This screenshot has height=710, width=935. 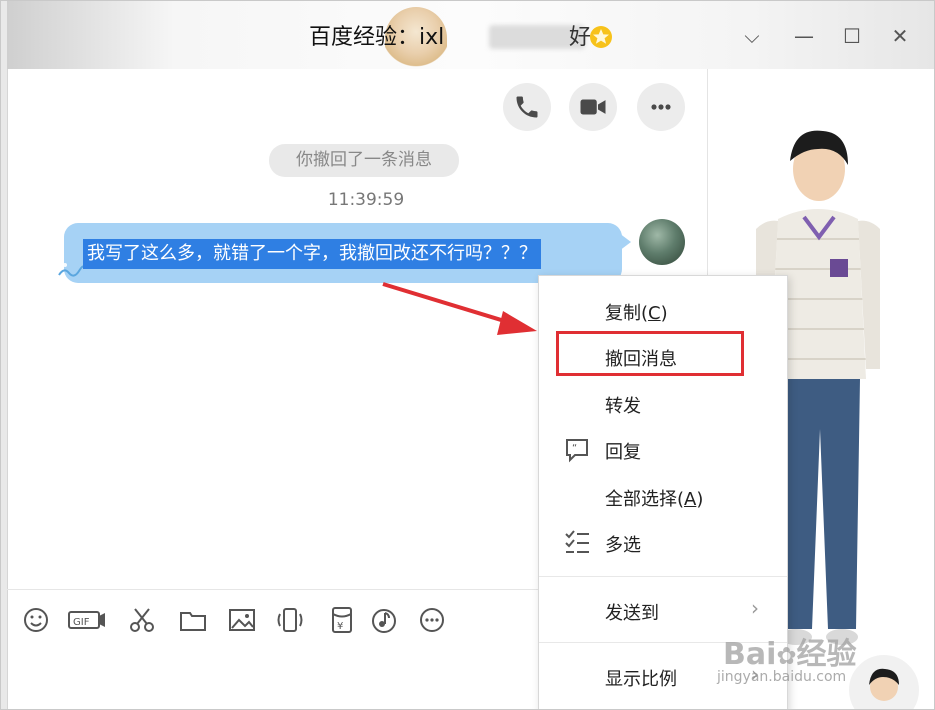 What do you see at coordinates (662, 242) in the screenshot?
I see `user-avatar` at bounding box center [662, 242].